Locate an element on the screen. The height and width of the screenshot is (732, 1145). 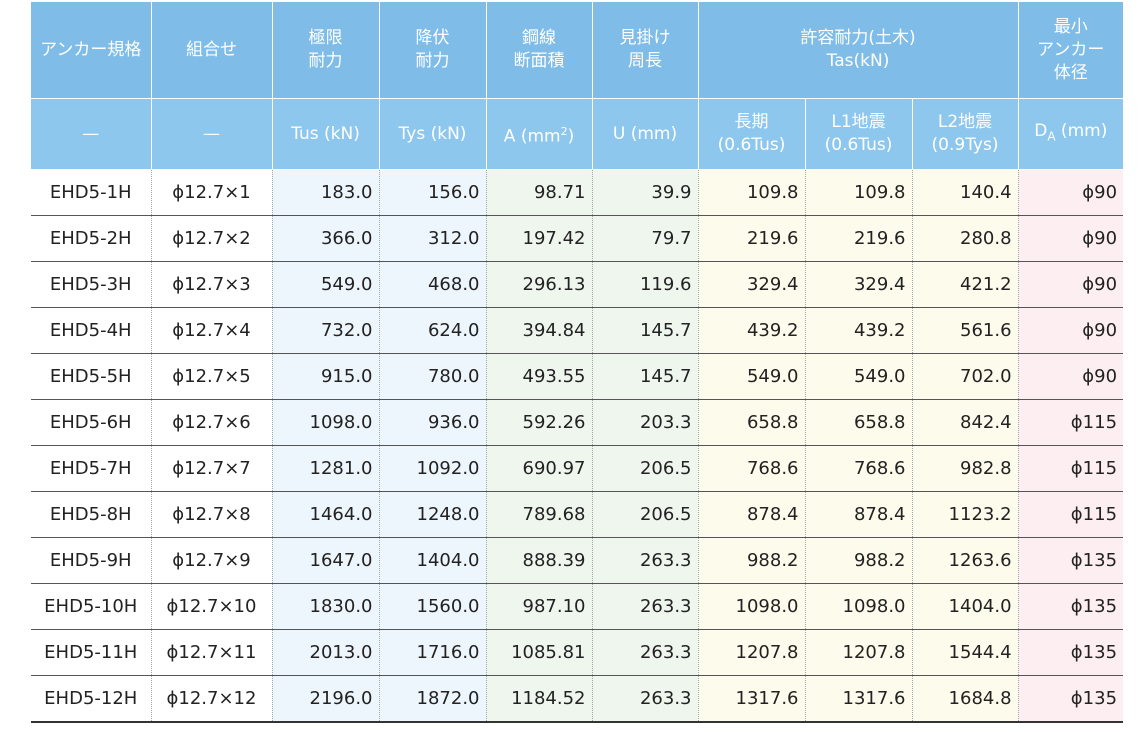
cell-area: 296.13 is located at coordinates (539, 284).